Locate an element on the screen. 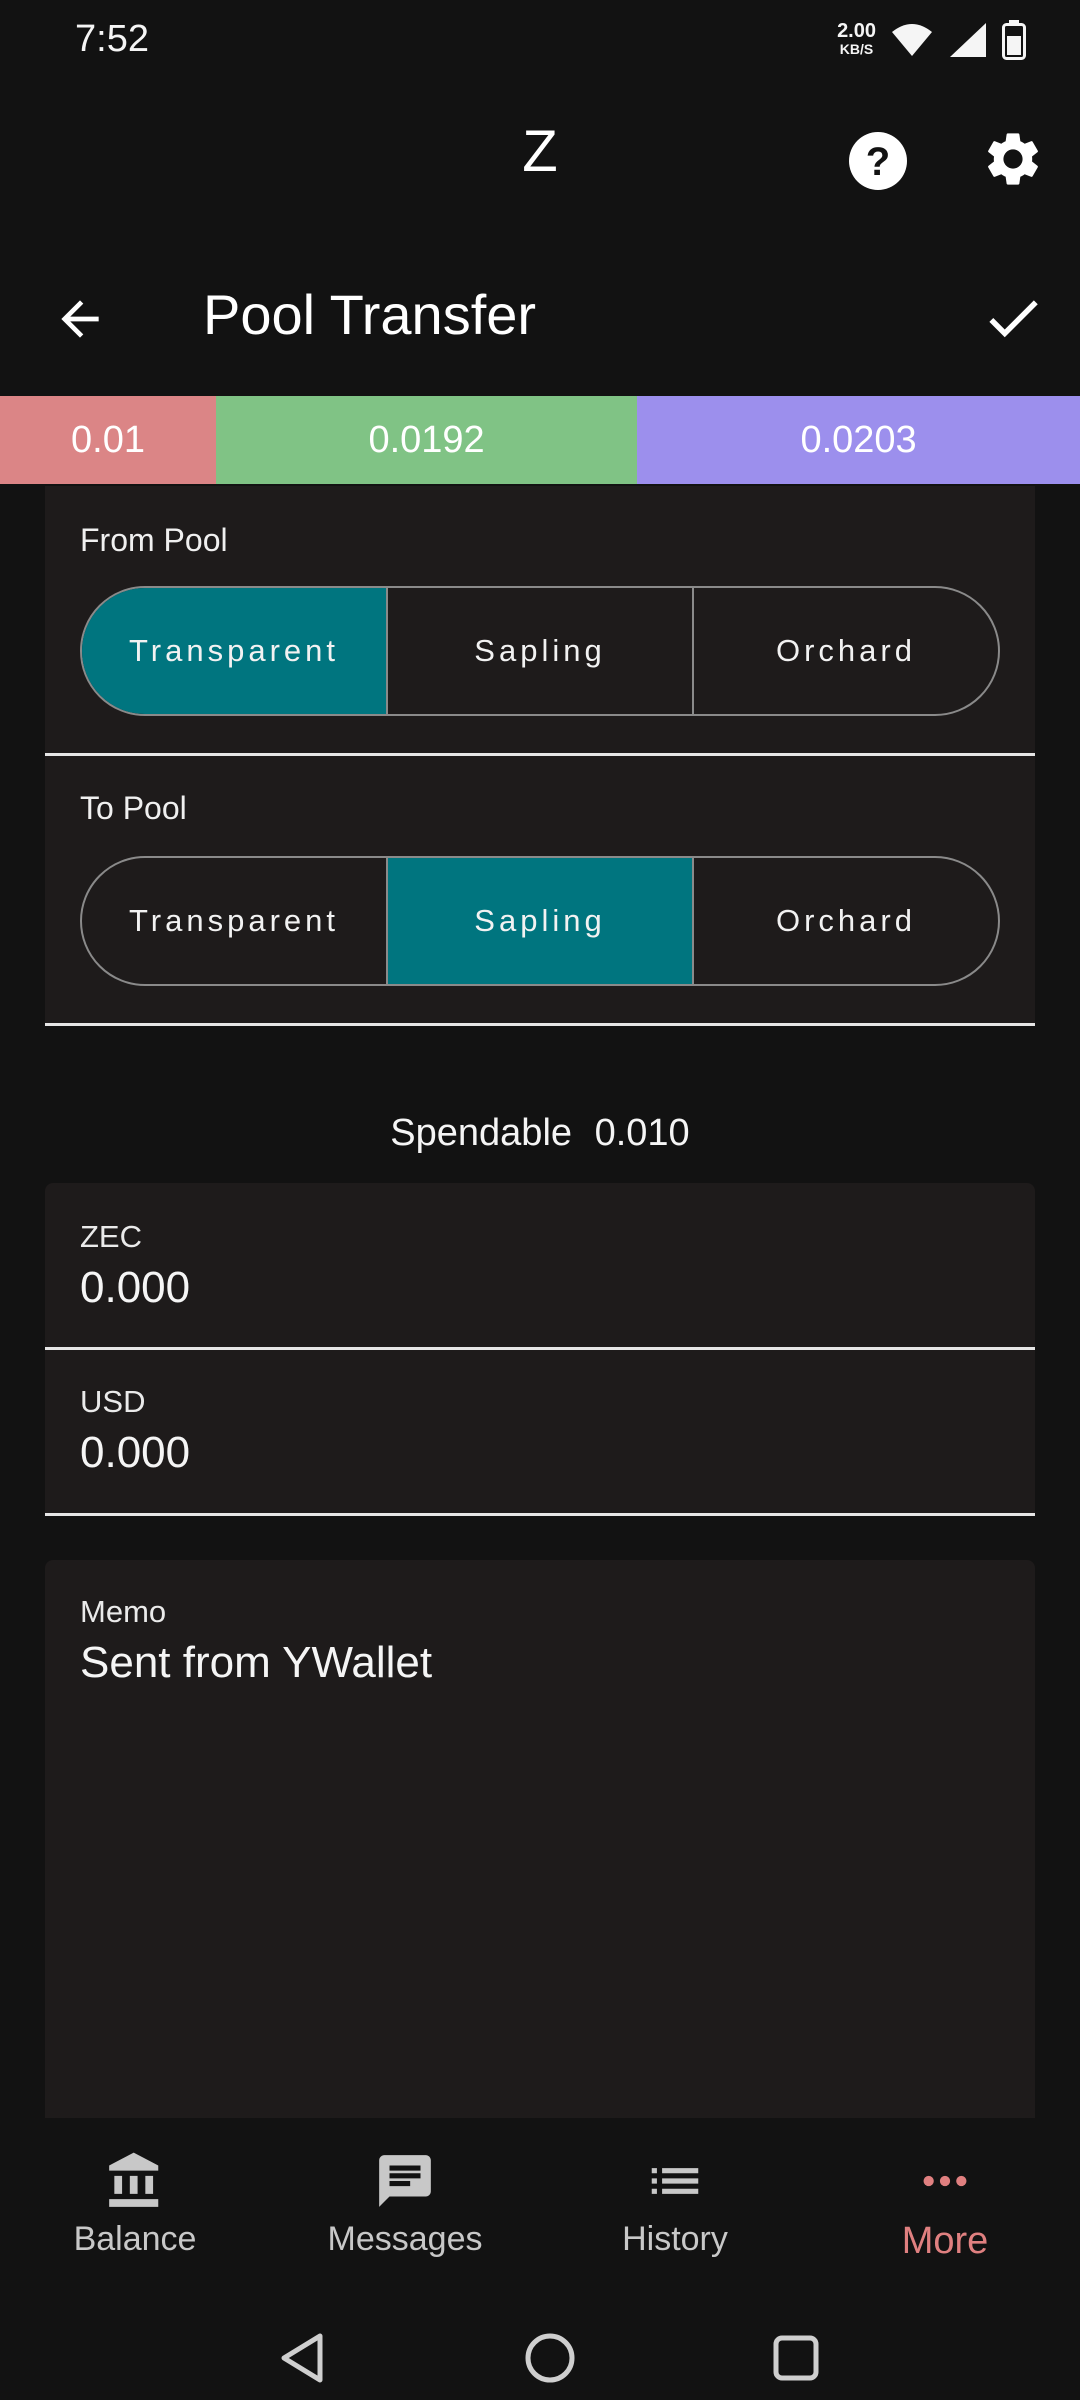 The image size is (1080, 2400). app-logo: Z is located at coordinates (540, 151).